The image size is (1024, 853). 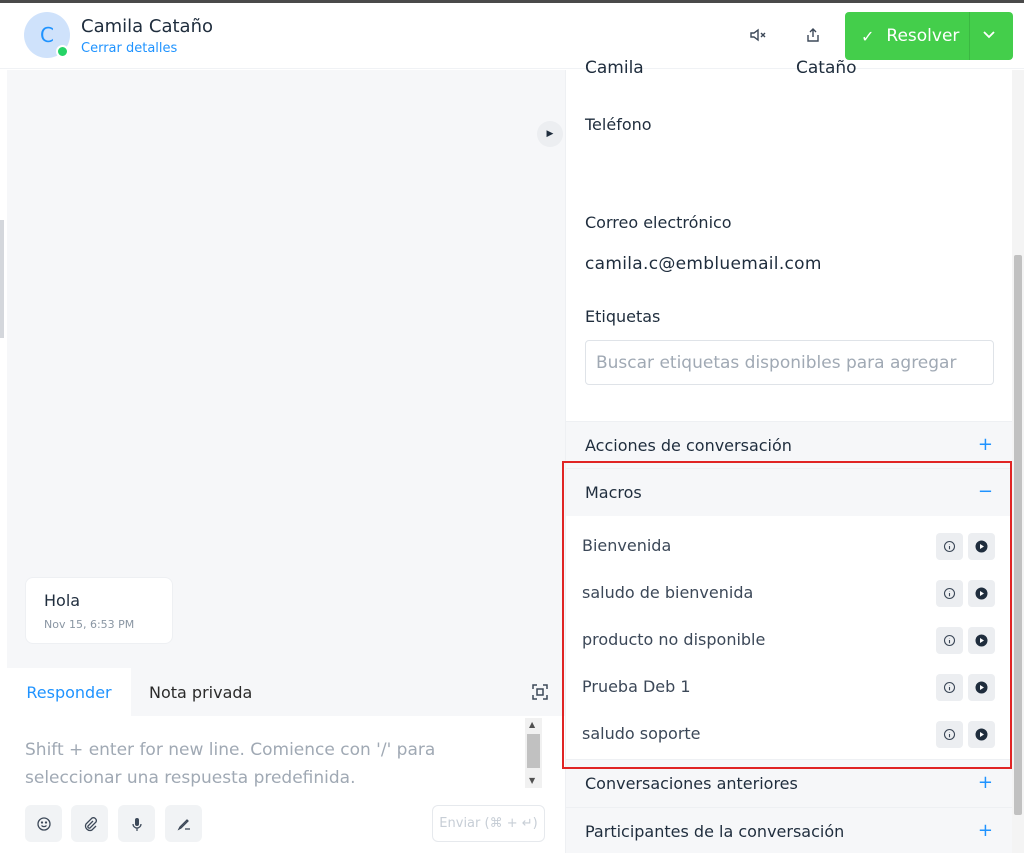 I want to click on attach-button, so click(x=89, y=823).